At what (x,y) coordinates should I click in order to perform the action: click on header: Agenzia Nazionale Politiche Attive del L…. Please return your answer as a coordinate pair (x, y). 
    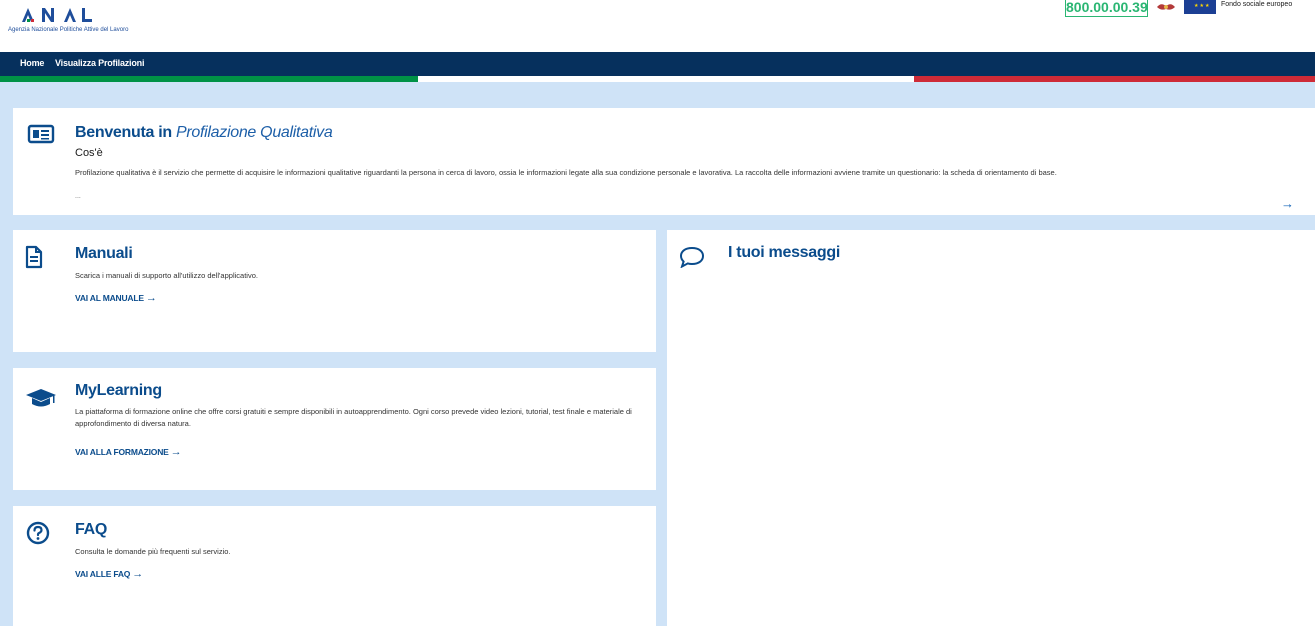
    Looking at the image, I should click on (657, 26).